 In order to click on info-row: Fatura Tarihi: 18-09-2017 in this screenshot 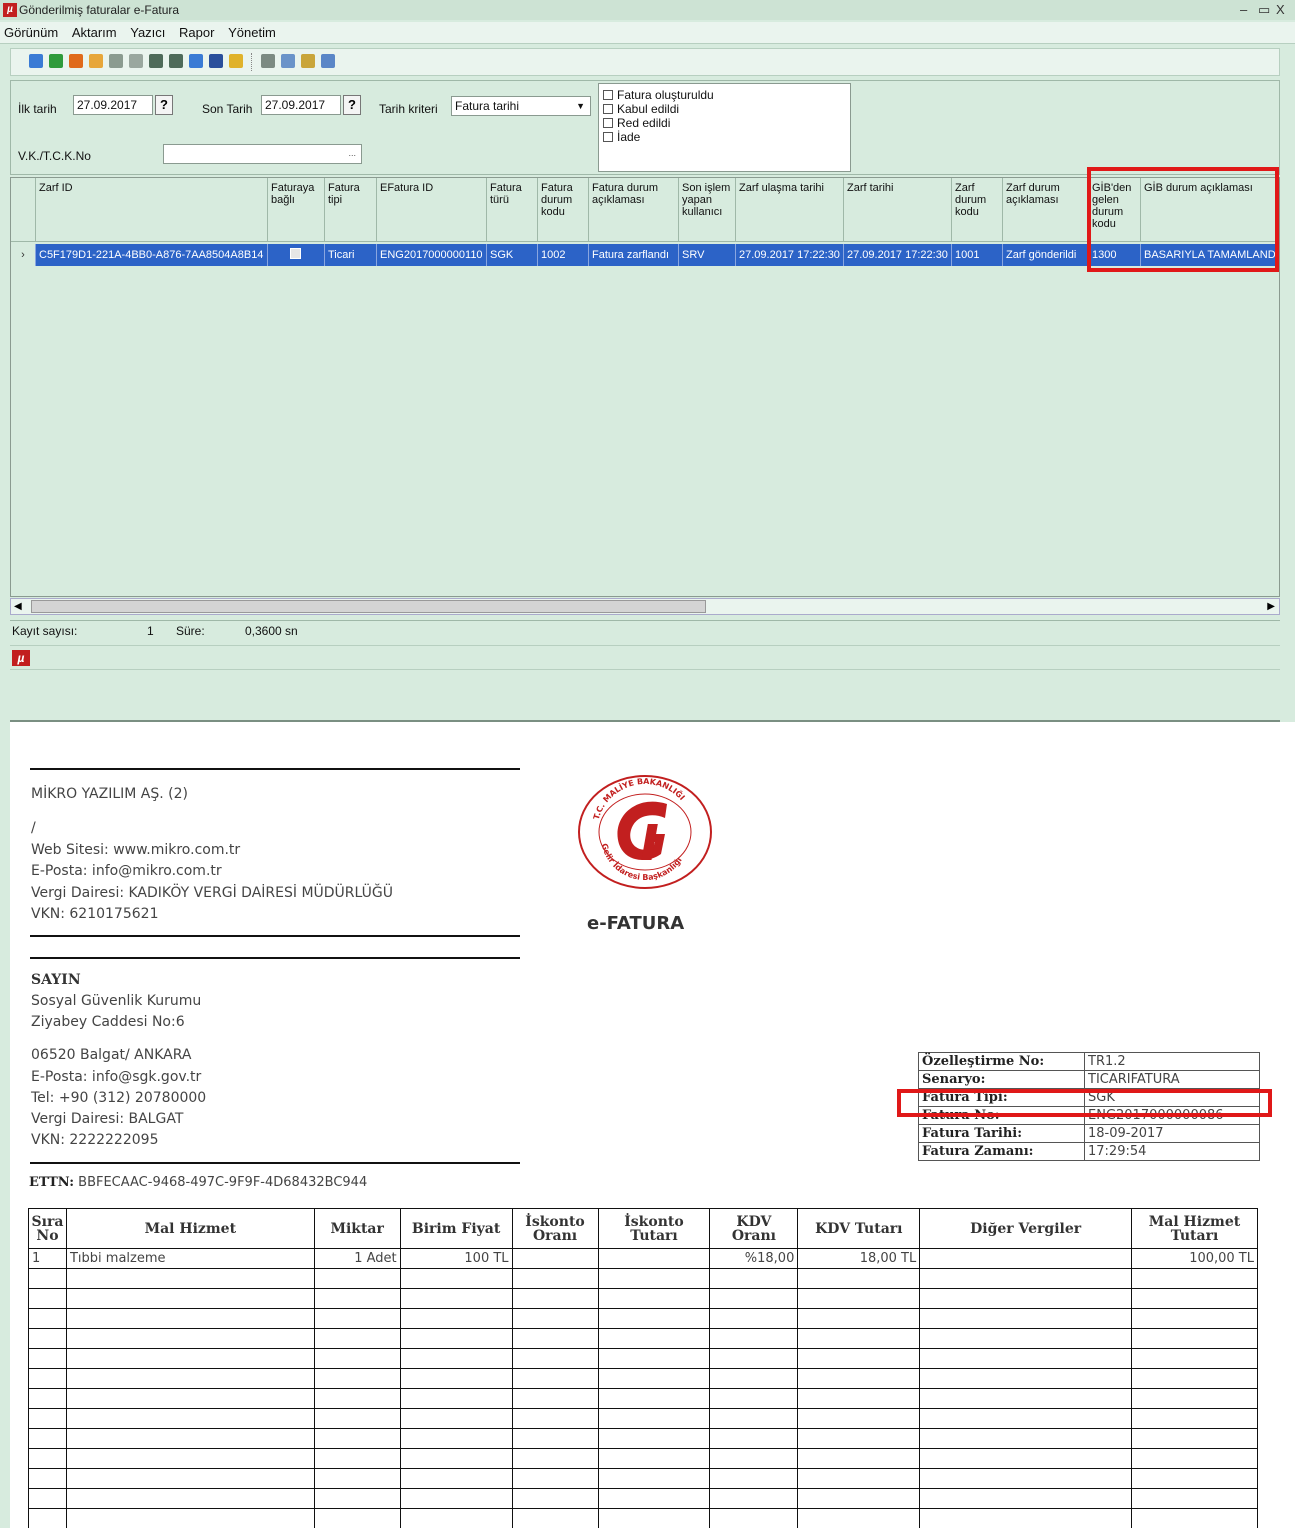, I will do `click(1089, 1133)`.